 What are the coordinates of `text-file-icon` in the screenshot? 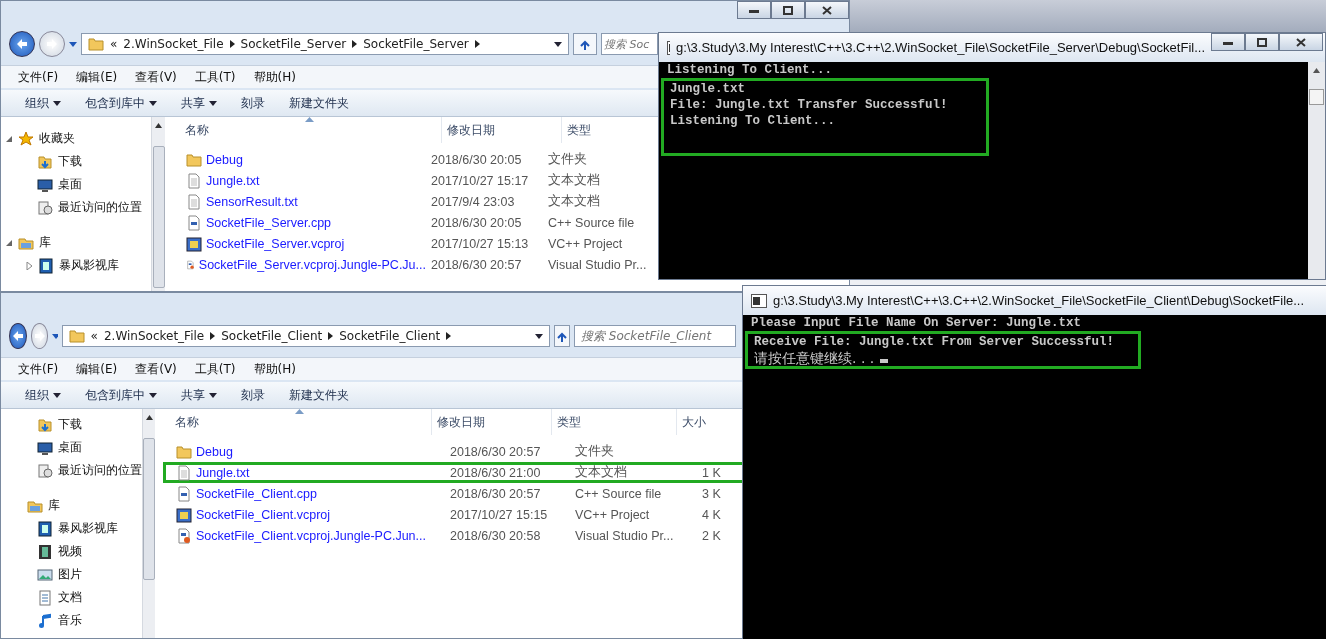 It's located at (194, 180).